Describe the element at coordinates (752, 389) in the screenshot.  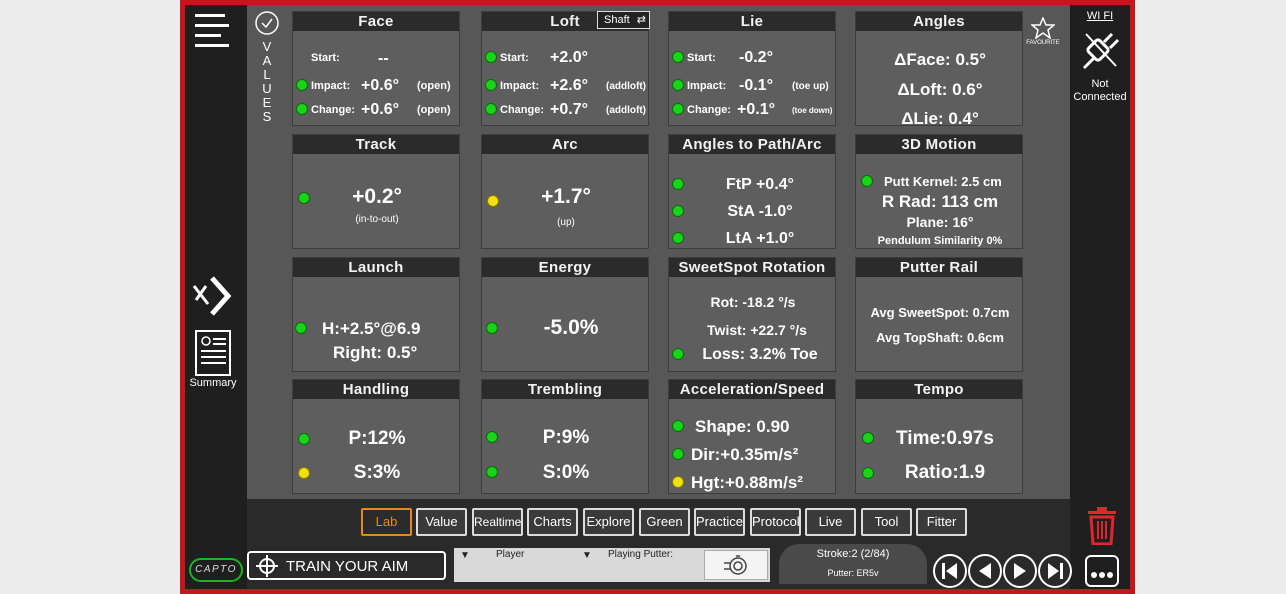
I see `accel-title: Acceleration/Speed` at that location.